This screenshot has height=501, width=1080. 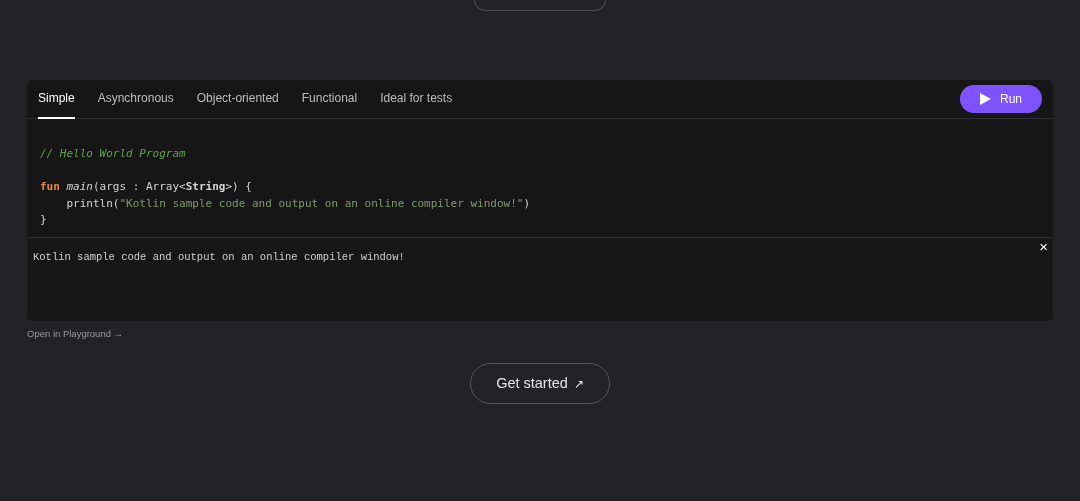 What do you see at coordinates (219, 257) in the screenshot?
I see `output-text: Kotlin sample code and output on an online compiler window!` at bounding box center [219, 257].